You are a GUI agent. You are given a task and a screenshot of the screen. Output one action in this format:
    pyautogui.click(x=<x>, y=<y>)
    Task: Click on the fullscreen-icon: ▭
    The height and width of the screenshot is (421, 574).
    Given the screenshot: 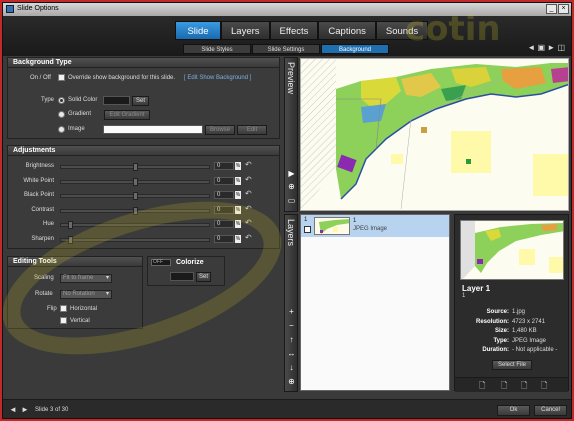 What is the action you would take?
    pyautogui.click(x=291, y=201)
    